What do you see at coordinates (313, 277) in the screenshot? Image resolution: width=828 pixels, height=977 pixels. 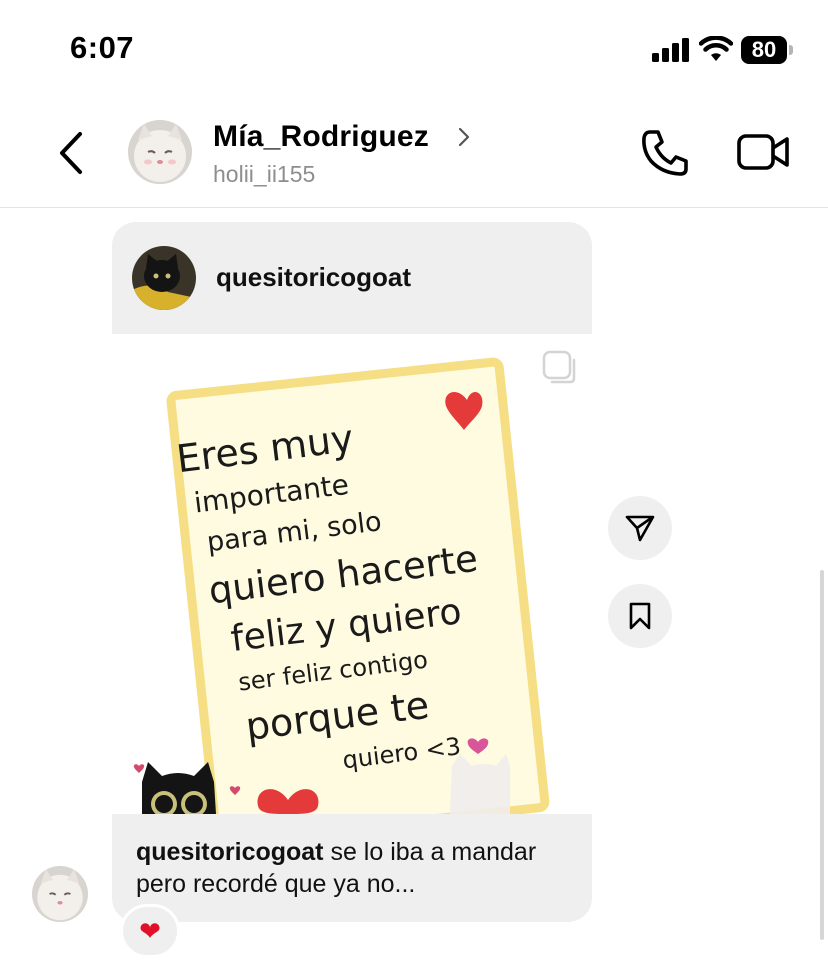 I see `post-author-username: quesitoricogoat` at bounding box center [313, 277].